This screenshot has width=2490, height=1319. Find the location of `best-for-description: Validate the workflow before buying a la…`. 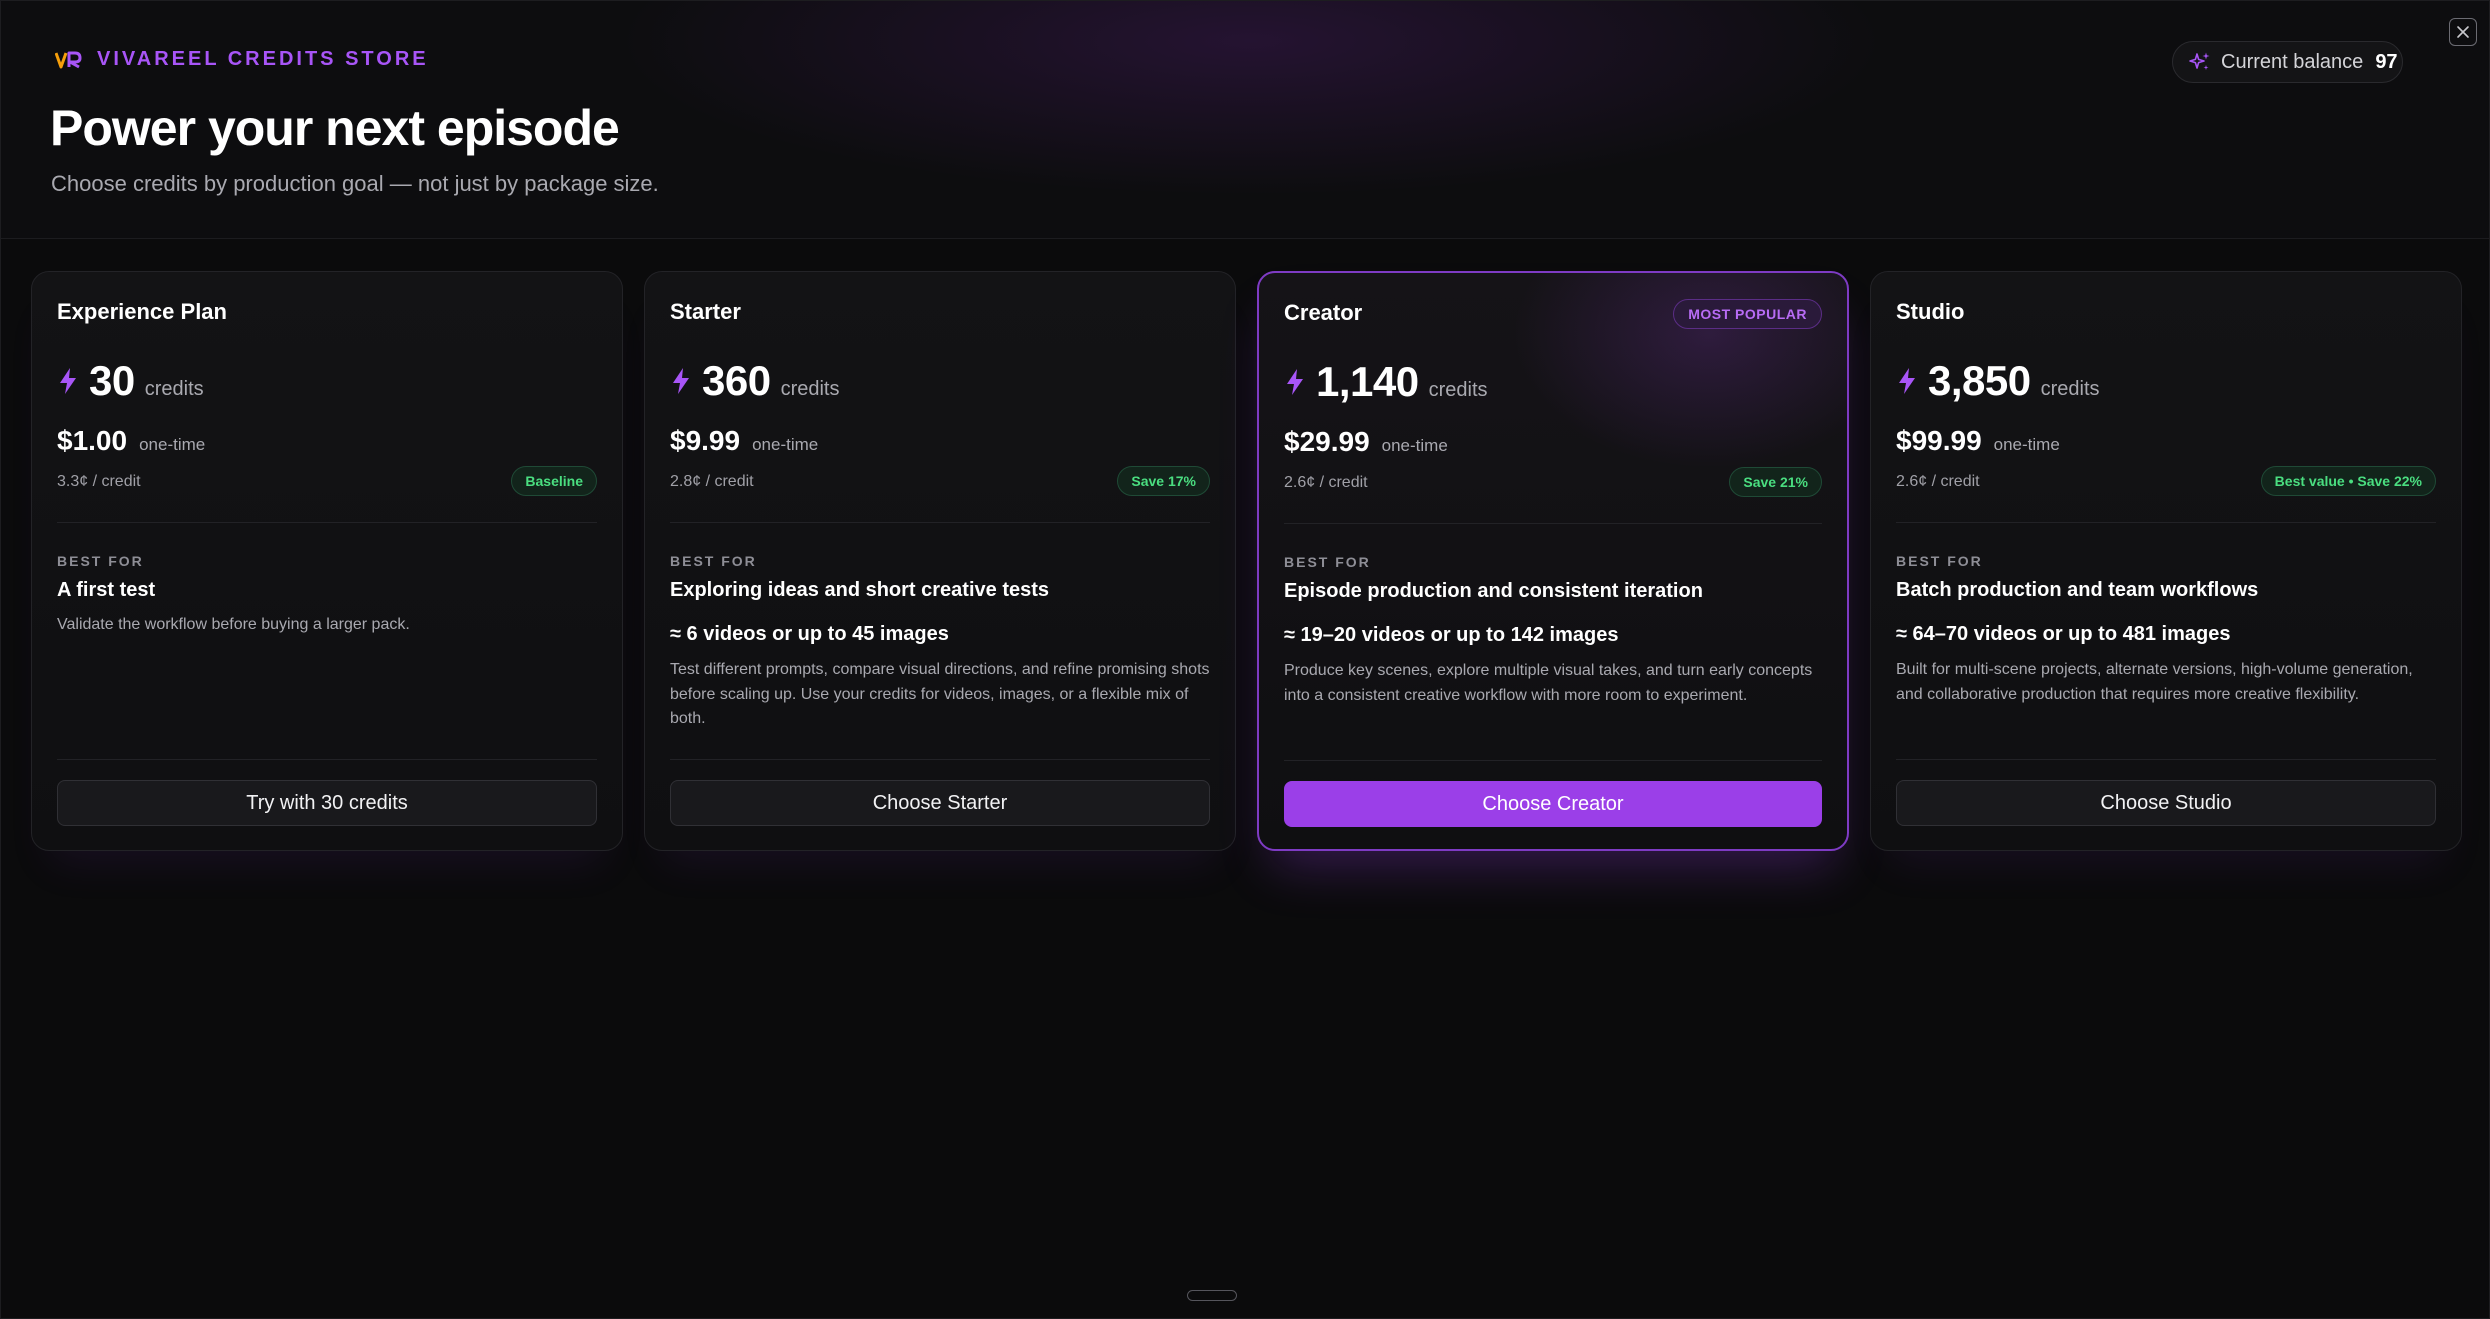

best-for-description: Validate the workflow before buying a la… is located at coordinates (233, 624).